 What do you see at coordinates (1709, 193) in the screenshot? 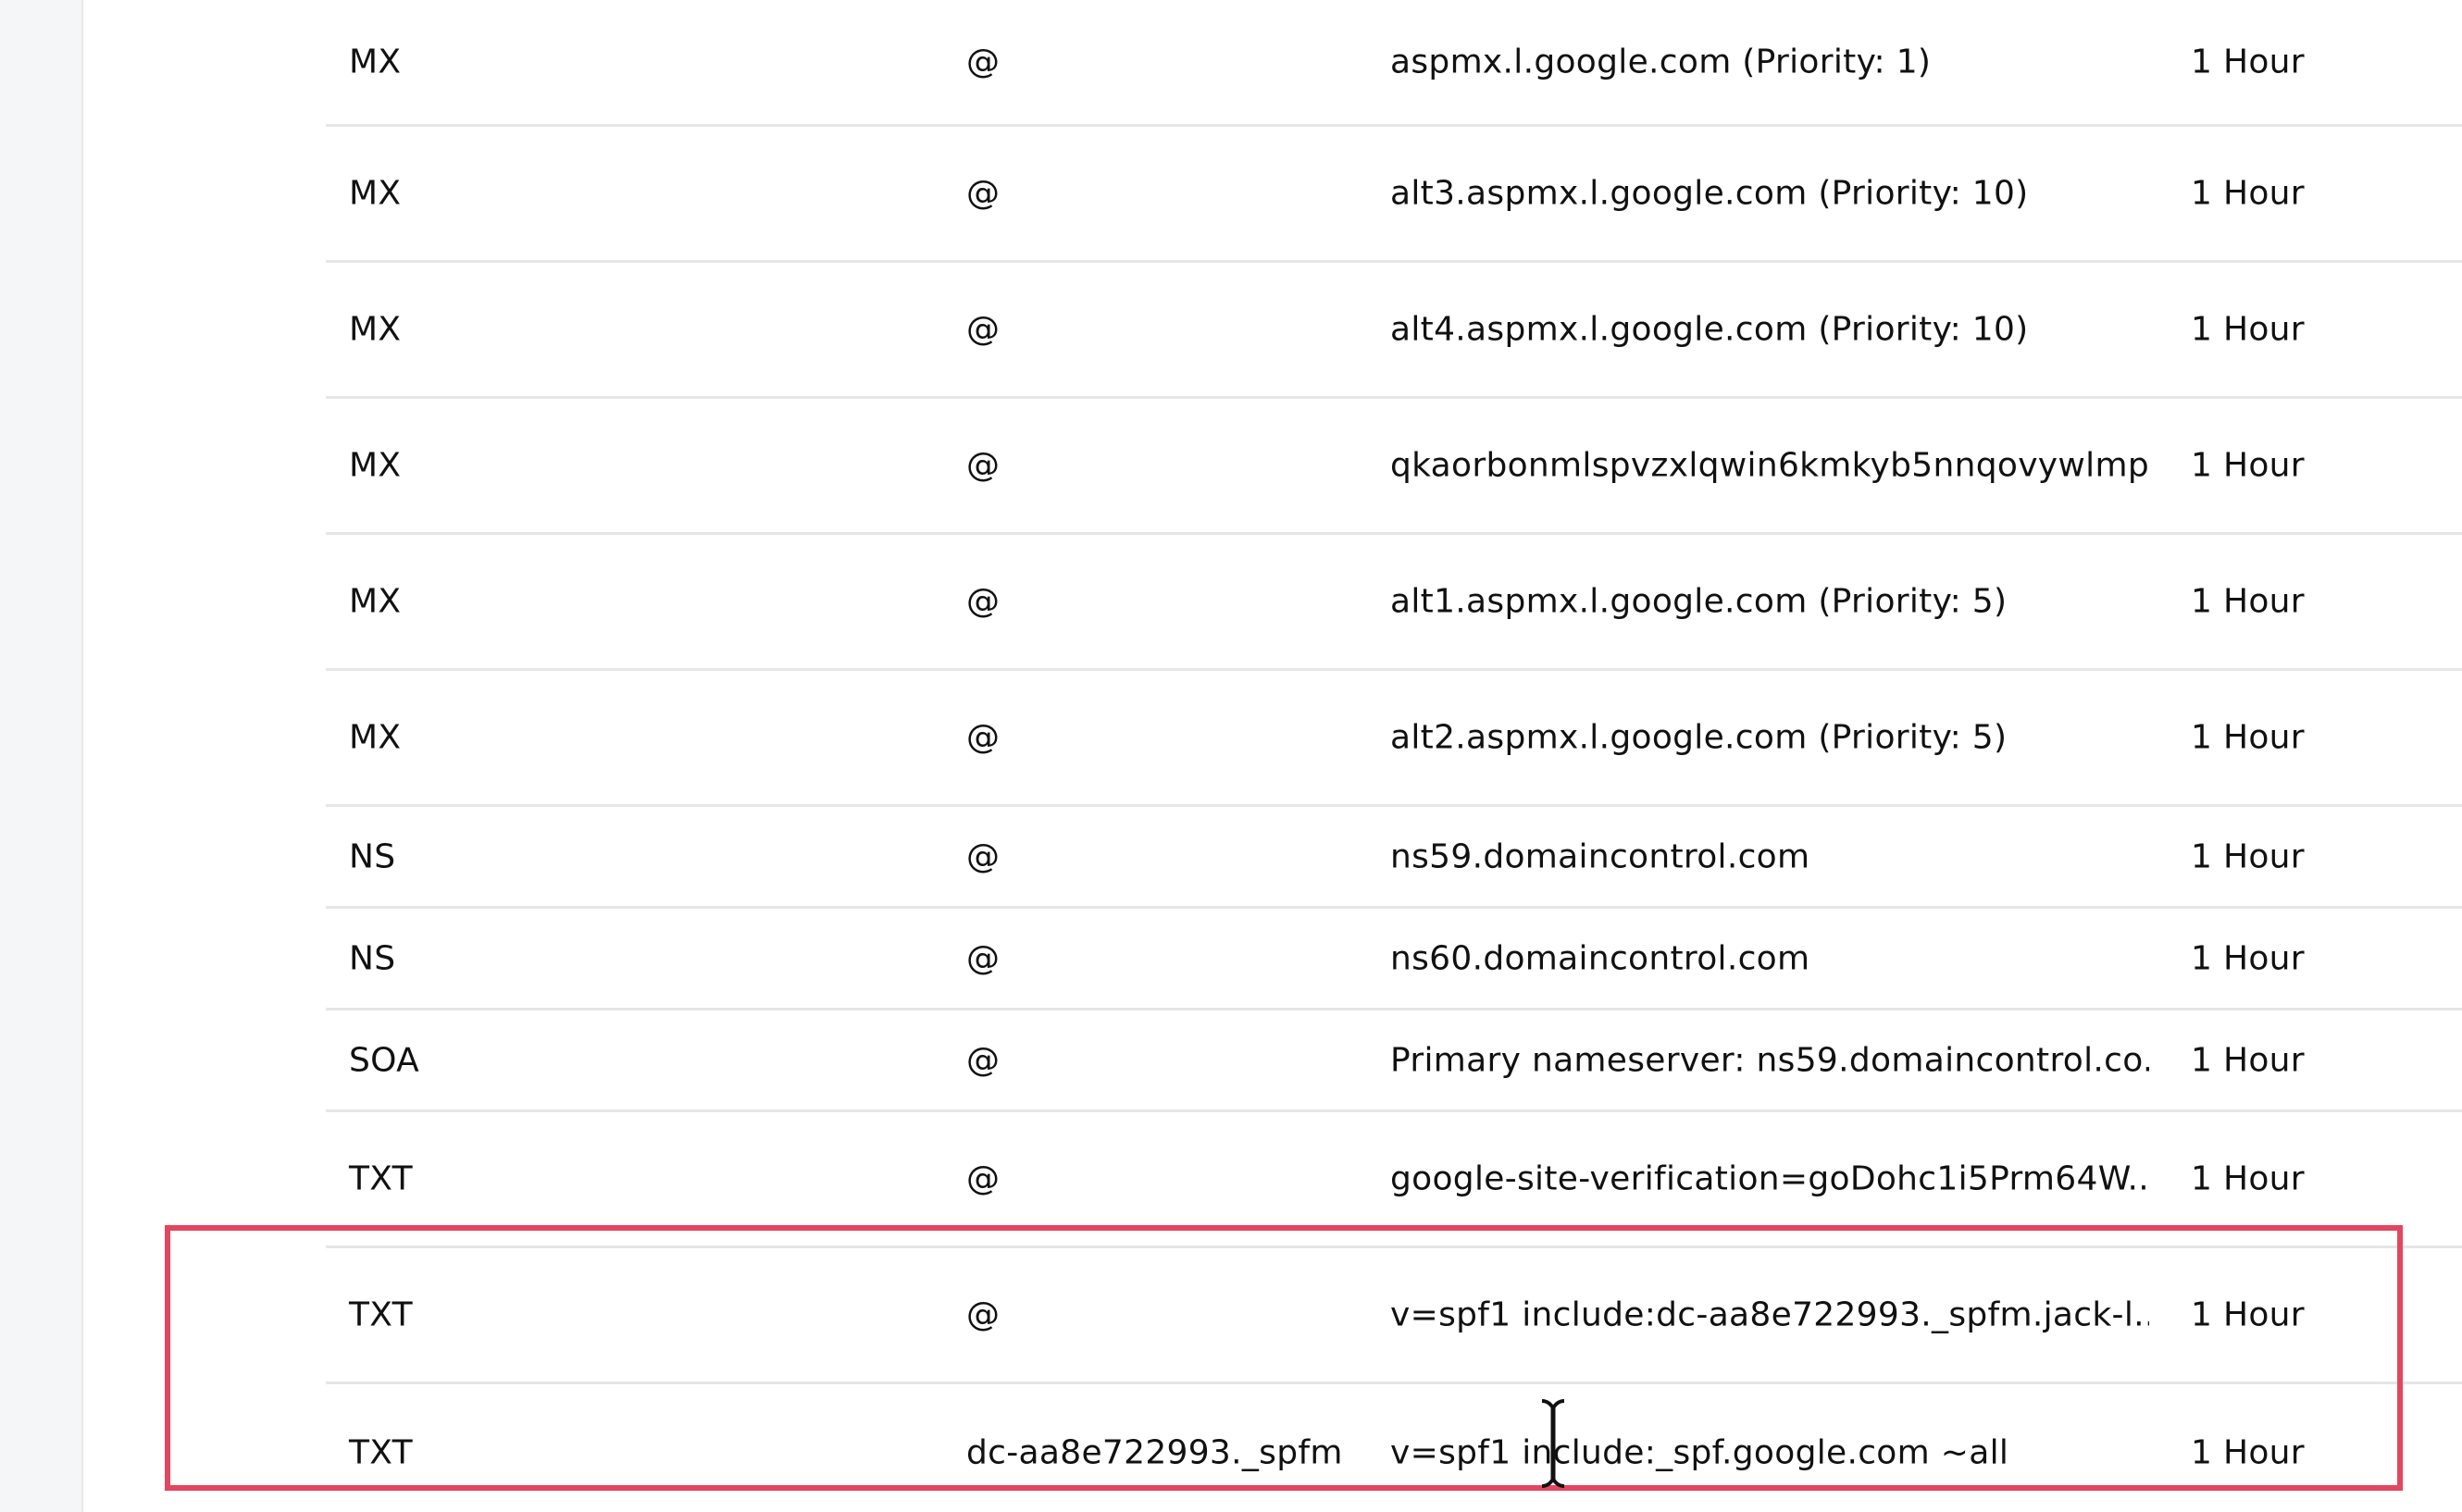
I see `record-value: alt3.aspmx.l.google.com (Priority: 10)` at bounding box center [1709, 193].